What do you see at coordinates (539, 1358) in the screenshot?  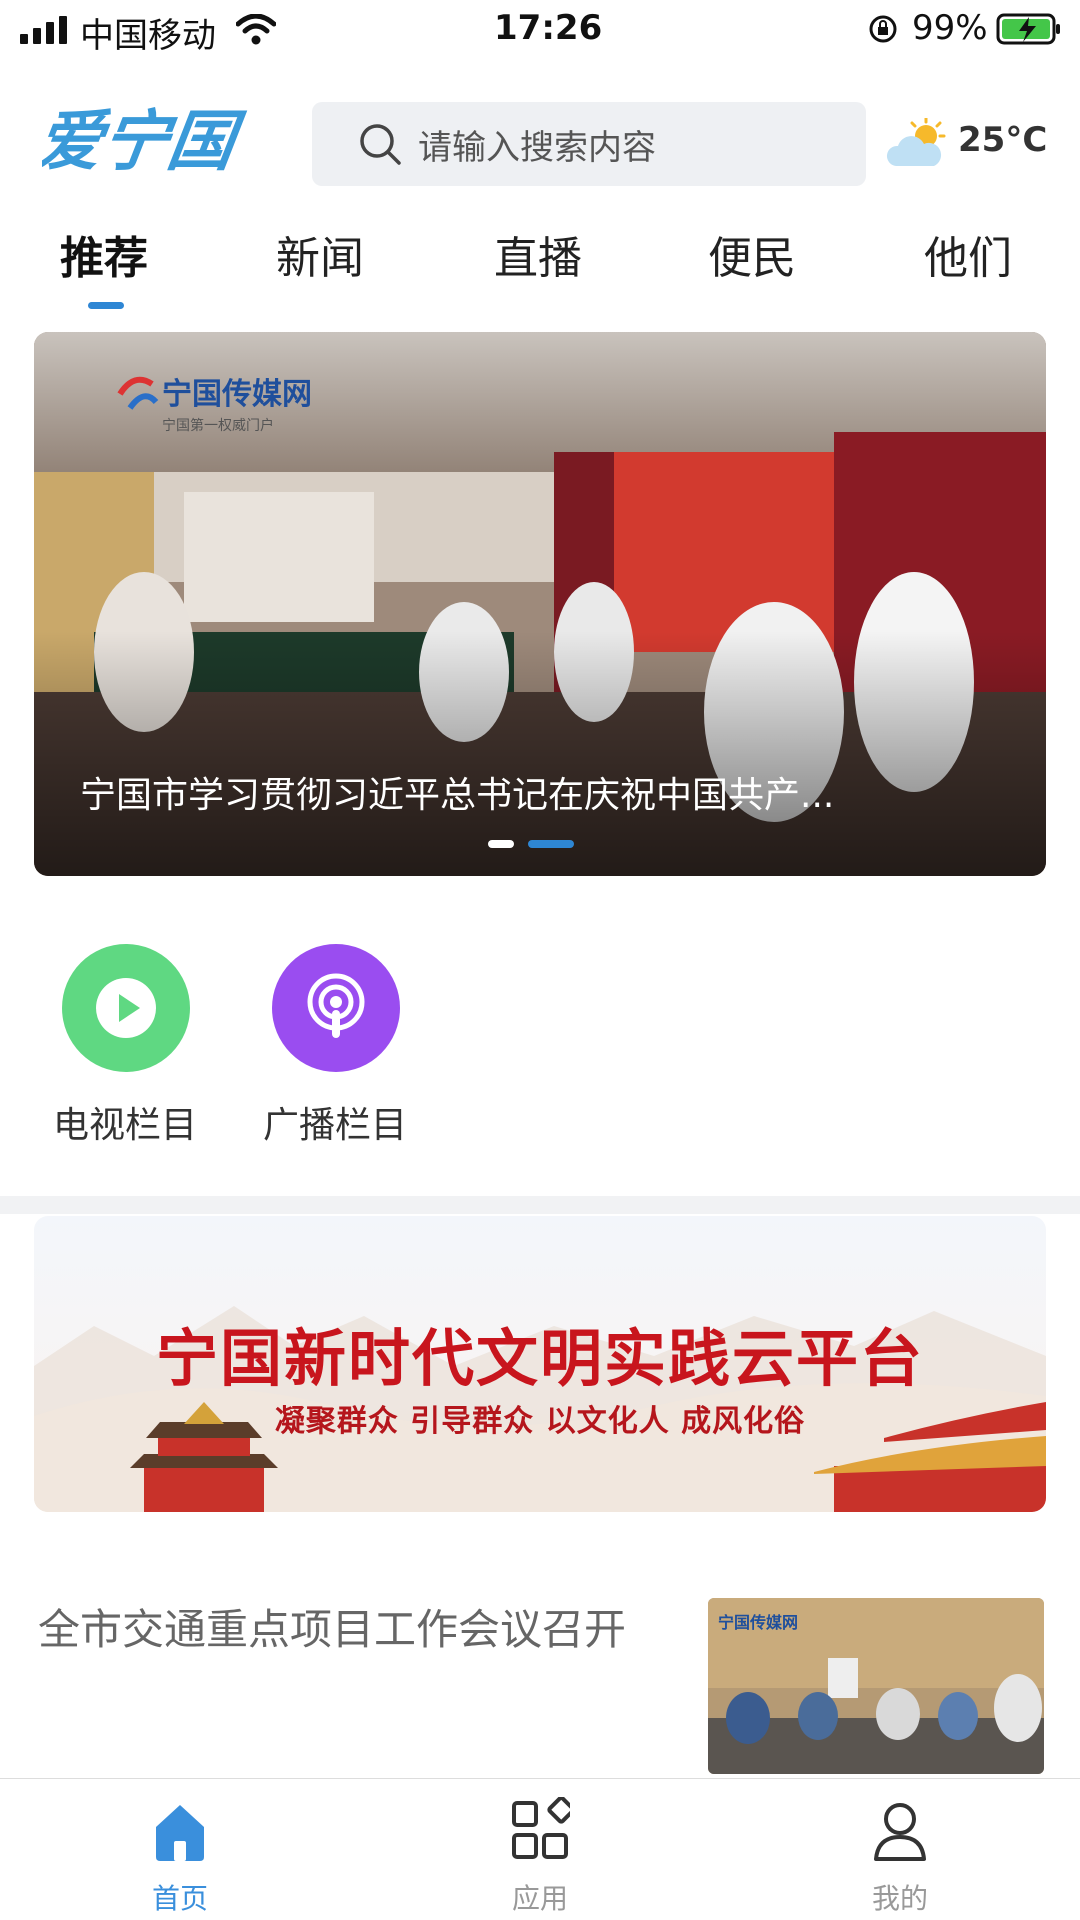 I see `banner-title: 宁国新时代文明实践云平台` at bounding box center [539, 1358].